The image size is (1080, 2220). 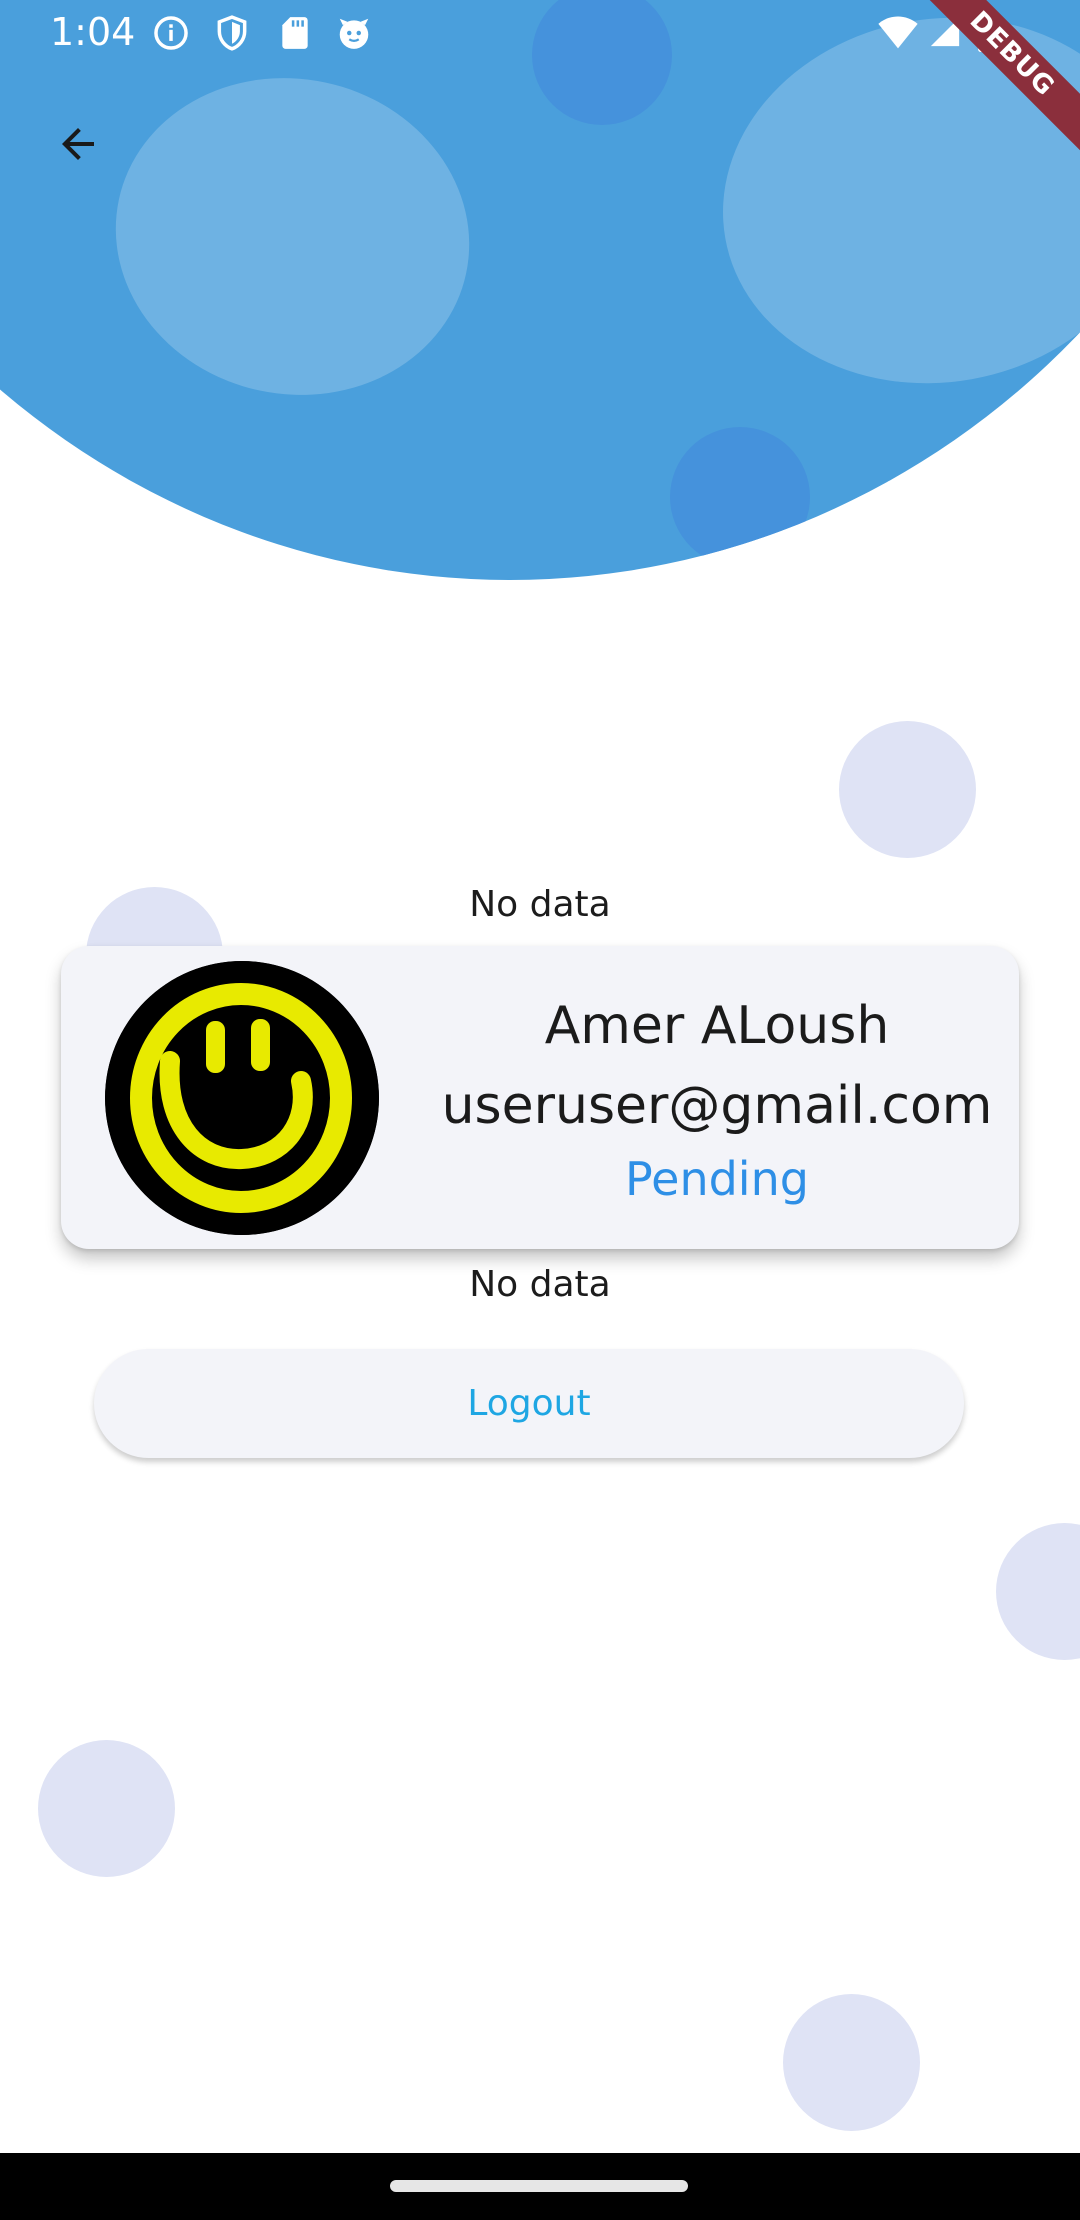 I want to click on status-bar: 1:04, so click(x=540, y=33).